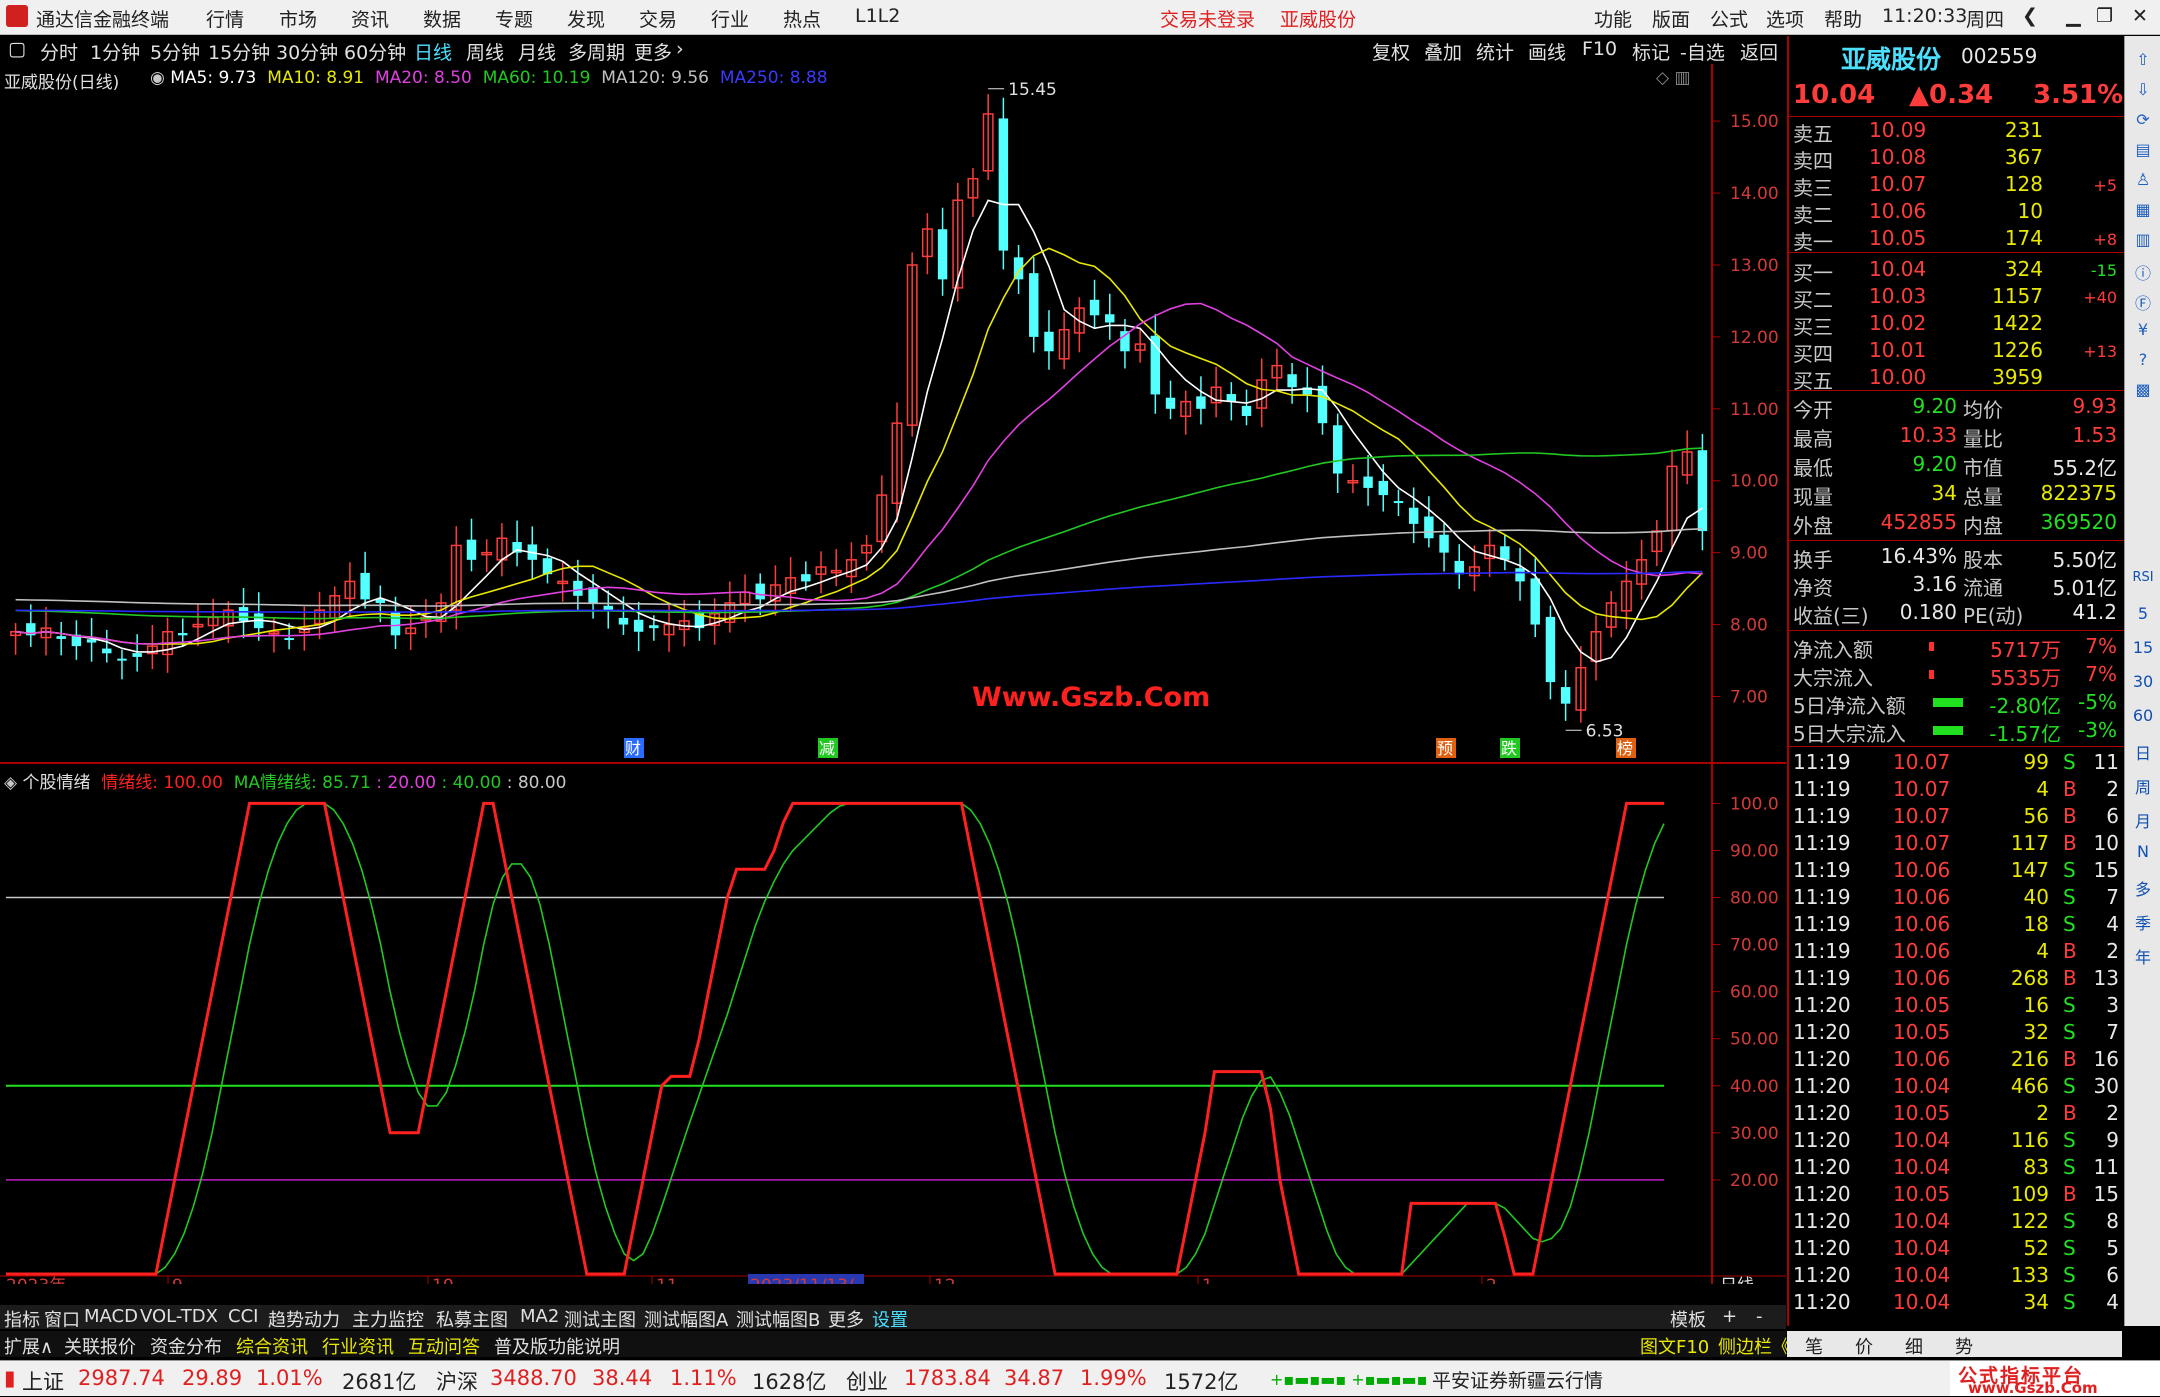 This screenshot has height=1397, width=2160. I want to click on indicator-tab: MA2, so click(539, 1316).